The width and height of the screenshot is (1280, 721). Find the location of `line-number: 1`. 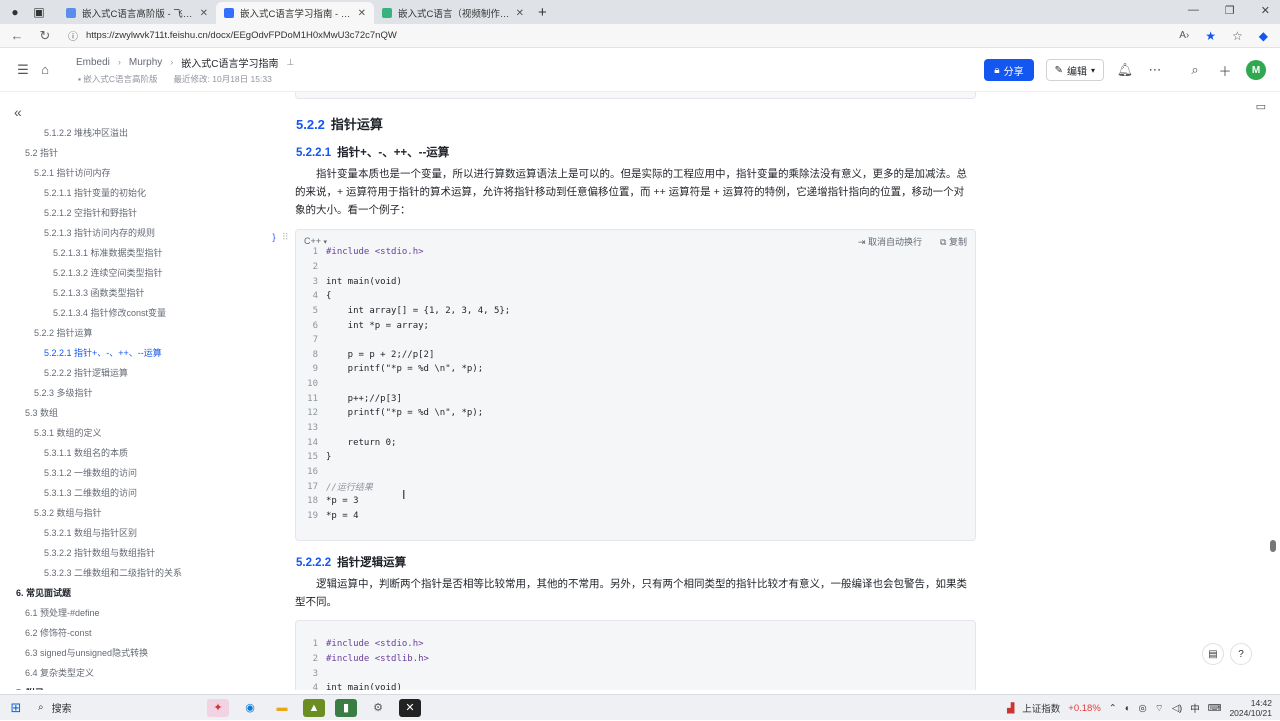

line-number: 1 is located at coordinates (315, 644).